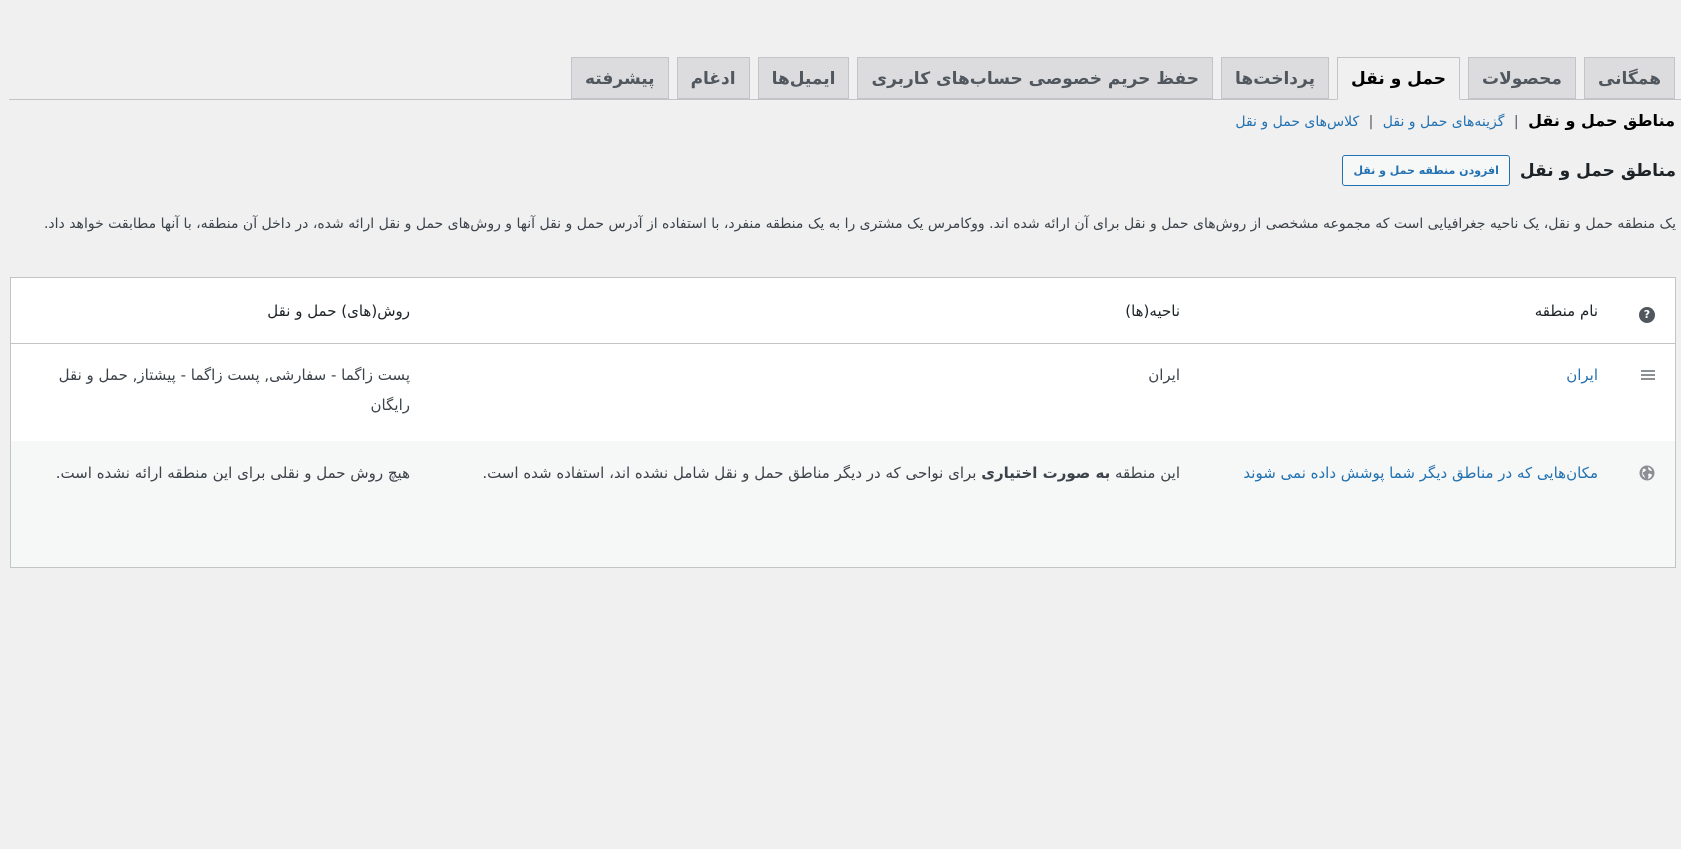  Describe the element at coordinates (1035, 78) in the screenshot. I see `tab-accounts-privacy: حفظ حریم خصوصی حساب‌های کاربری` at that location.